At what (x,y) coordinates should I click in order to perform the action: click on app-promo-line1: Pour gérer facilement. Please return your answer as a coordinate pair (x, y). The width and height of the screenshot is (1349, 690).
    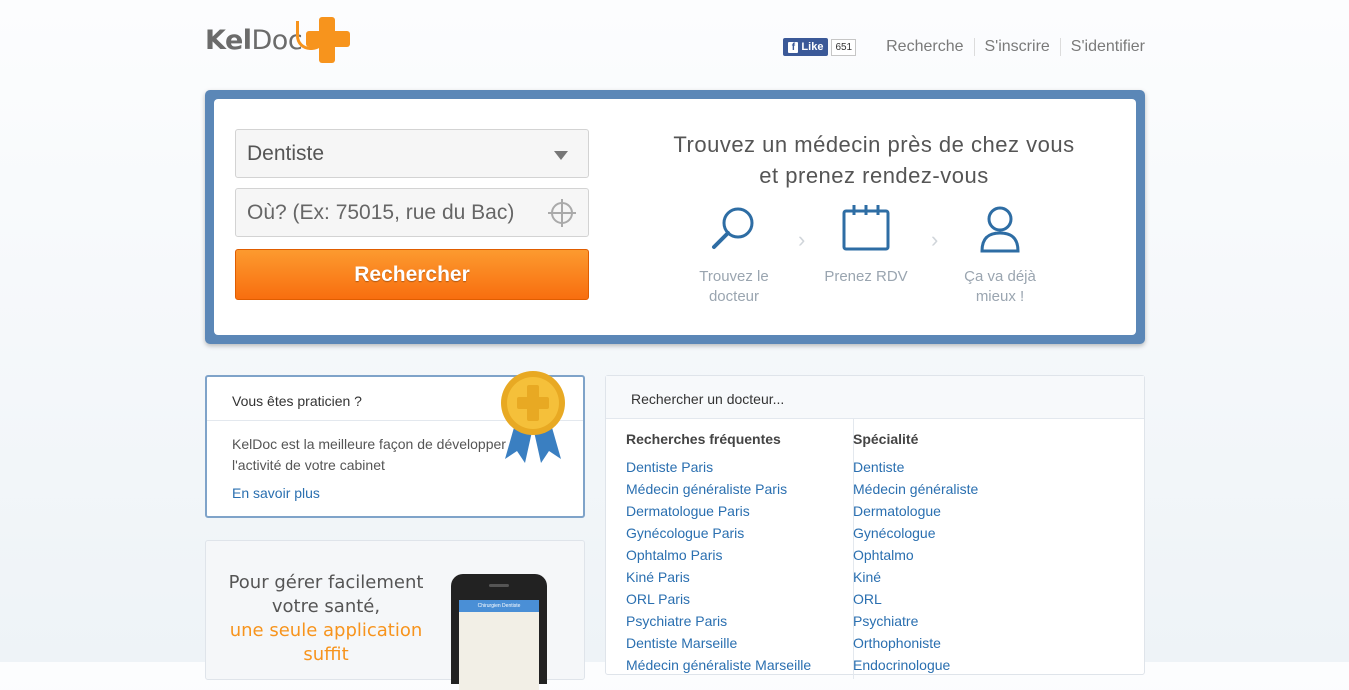
    Looking at the image, I should click on (326, 582).